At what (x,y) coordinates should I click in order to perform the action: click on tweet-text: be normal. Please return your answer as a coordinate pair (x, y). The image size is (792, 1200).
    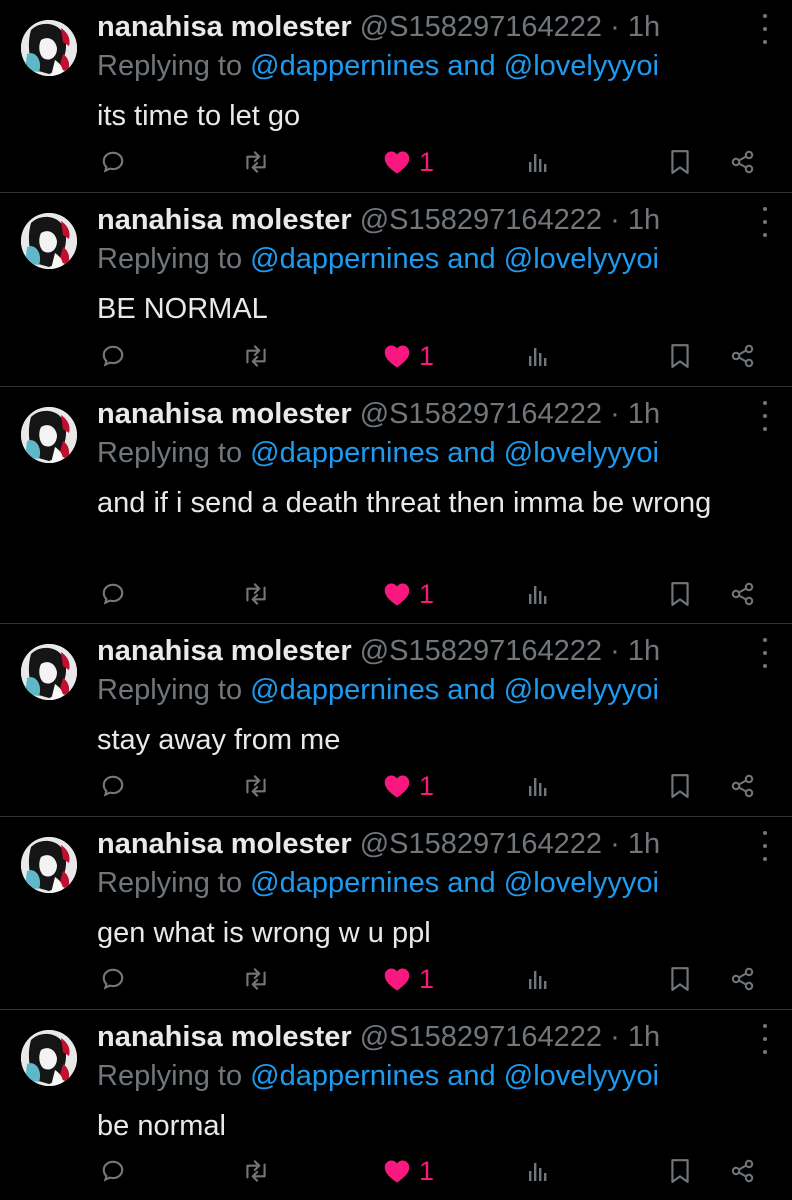
    Looking at the image, I should click on (161, 1126).